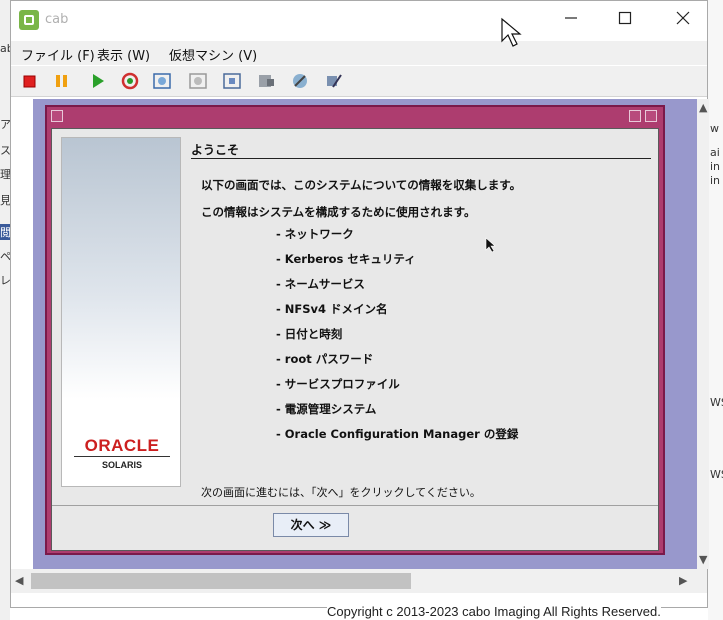  What do you see at coordinates (338, 384) in the screenshot?
I see `list-item: - サービスプロファイル` at bounding box center [338, 384].